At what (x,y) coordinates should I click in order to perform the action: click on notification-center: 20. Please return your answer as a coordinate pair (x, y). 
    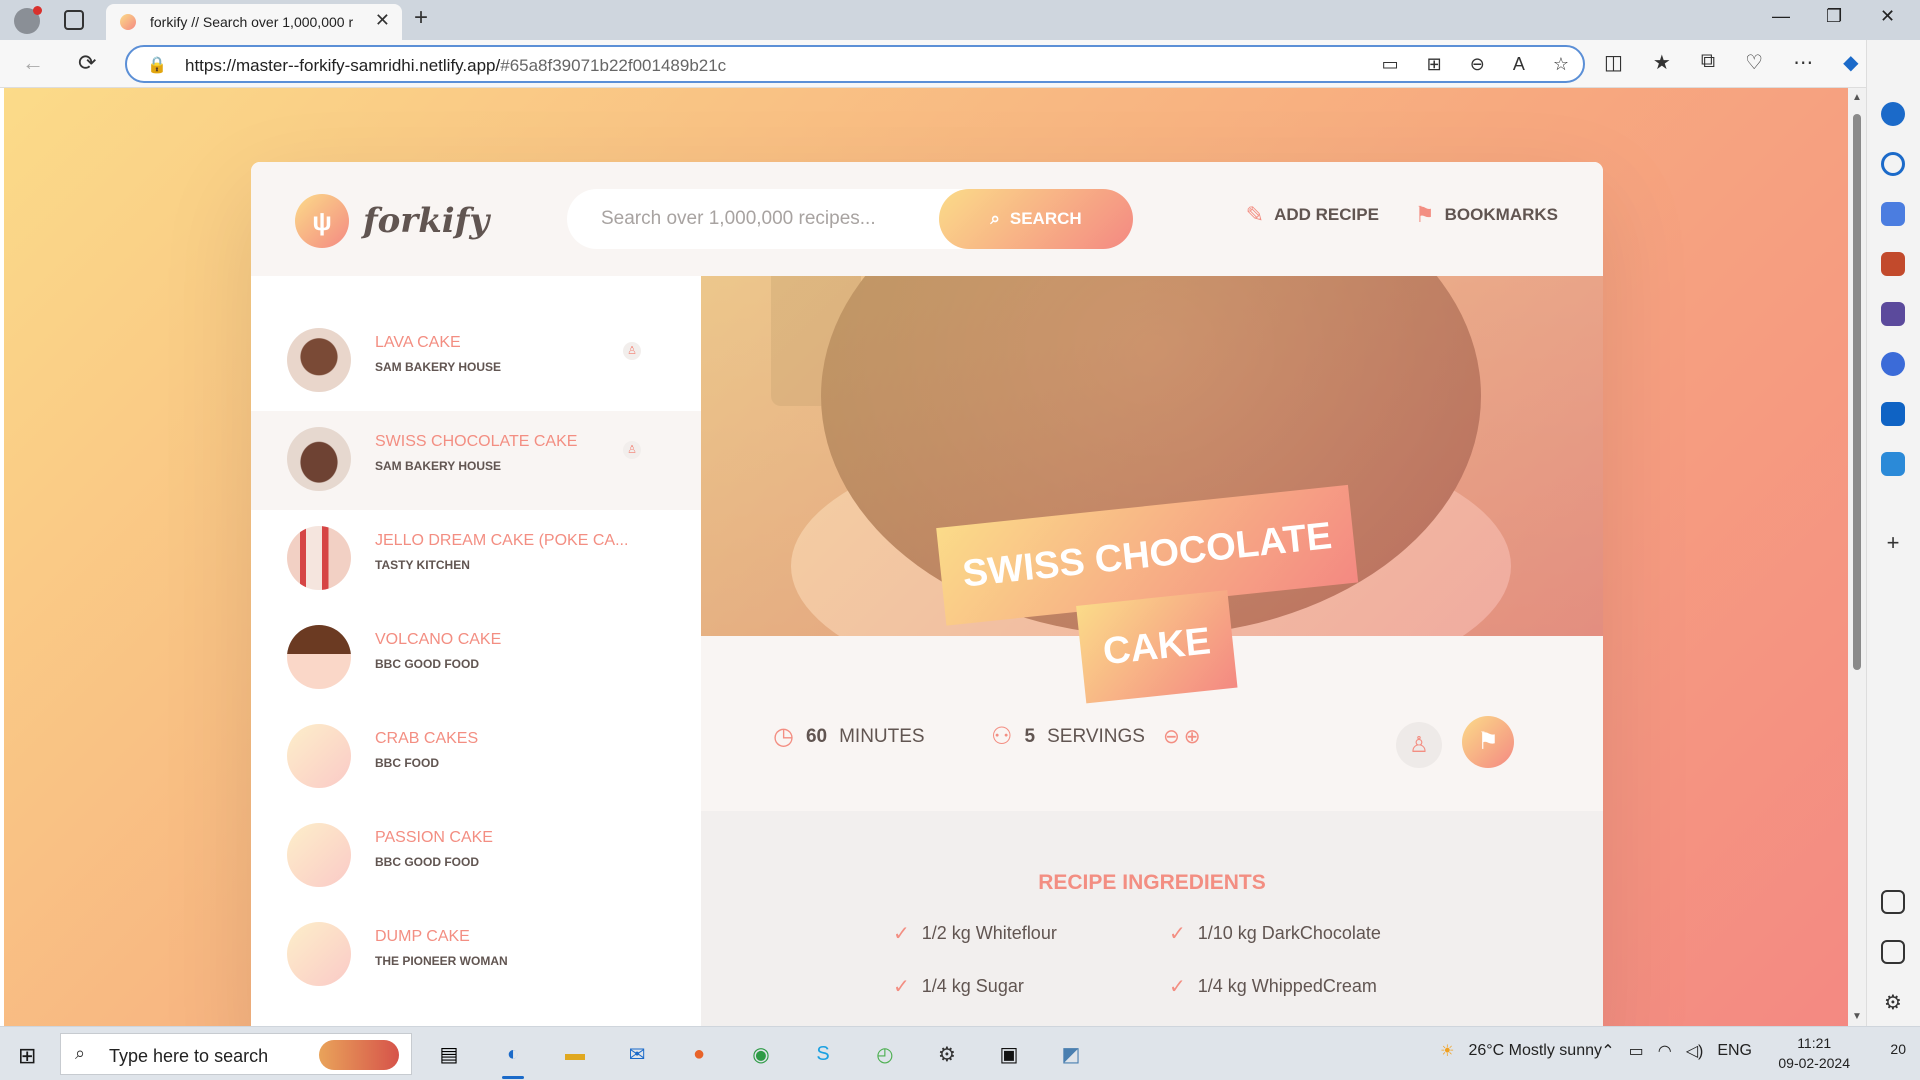
    Looking at the image, I should click on (1898, 1049).